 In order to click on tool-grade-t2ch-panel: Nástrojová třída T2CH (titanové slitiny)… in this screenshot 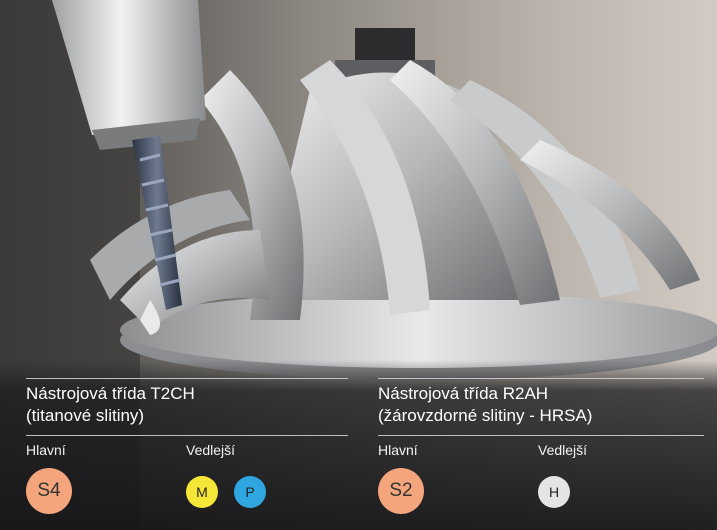, I will do `click(187, 451)`.